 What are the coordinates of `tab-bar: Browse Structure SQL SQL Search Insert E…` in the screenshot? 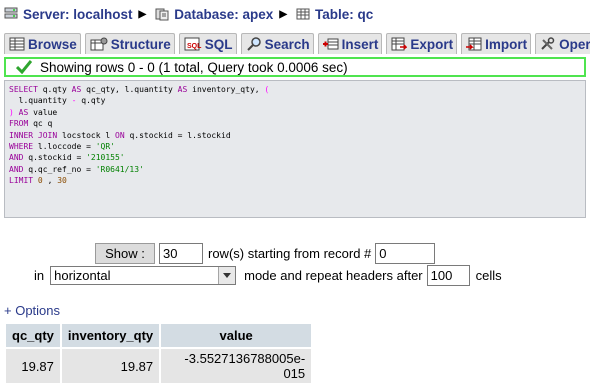 It's located at (297, 43).